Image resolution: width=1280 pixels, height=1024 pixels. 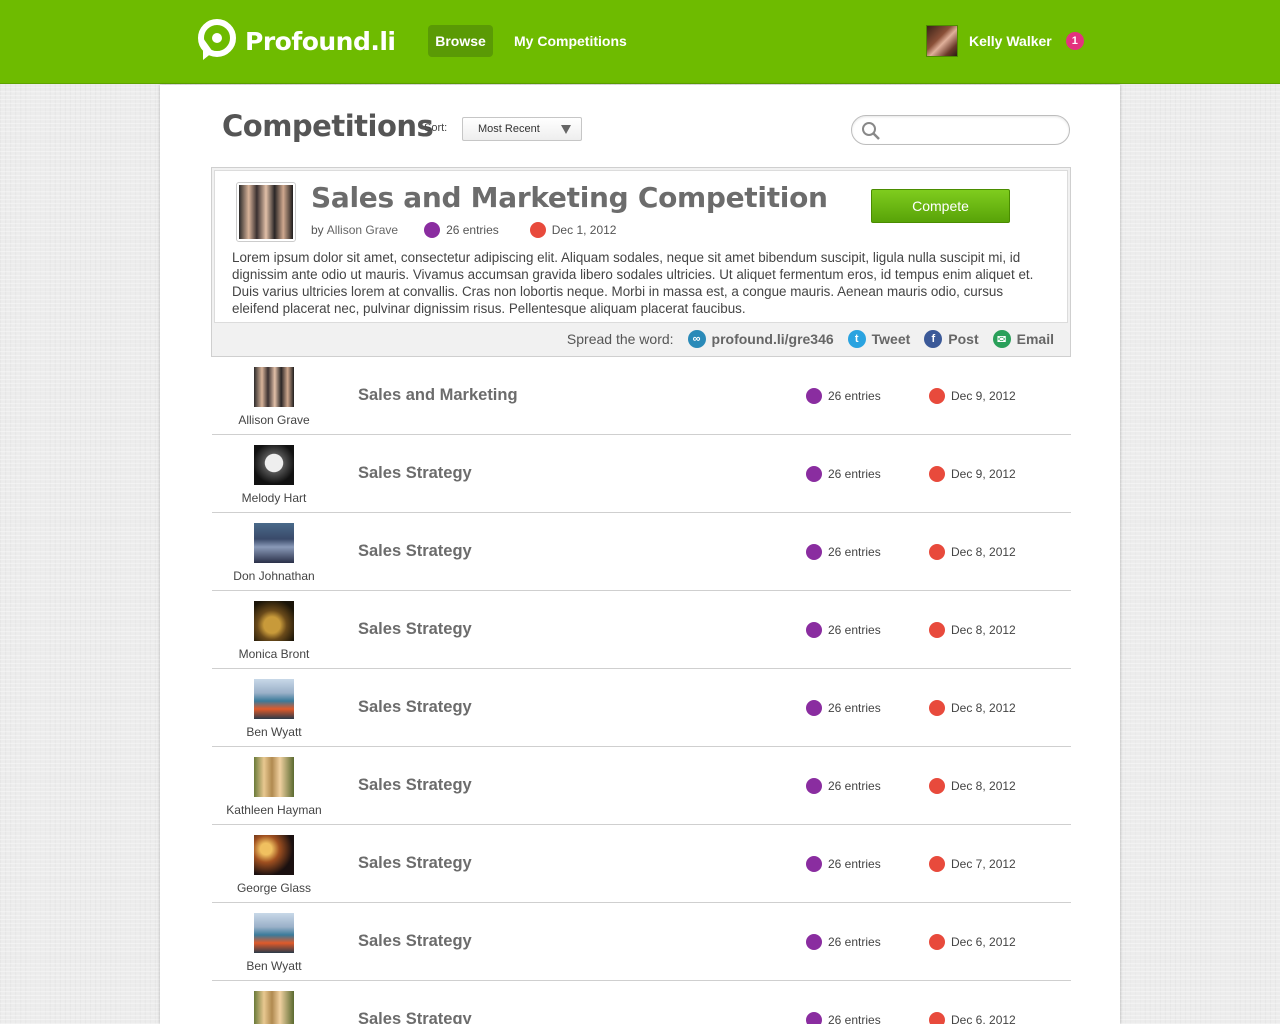 What do you see at coordinates (274, 420) in the screenshot?
I see `author-name: Allison Grave` at bounding box center [274, 420].